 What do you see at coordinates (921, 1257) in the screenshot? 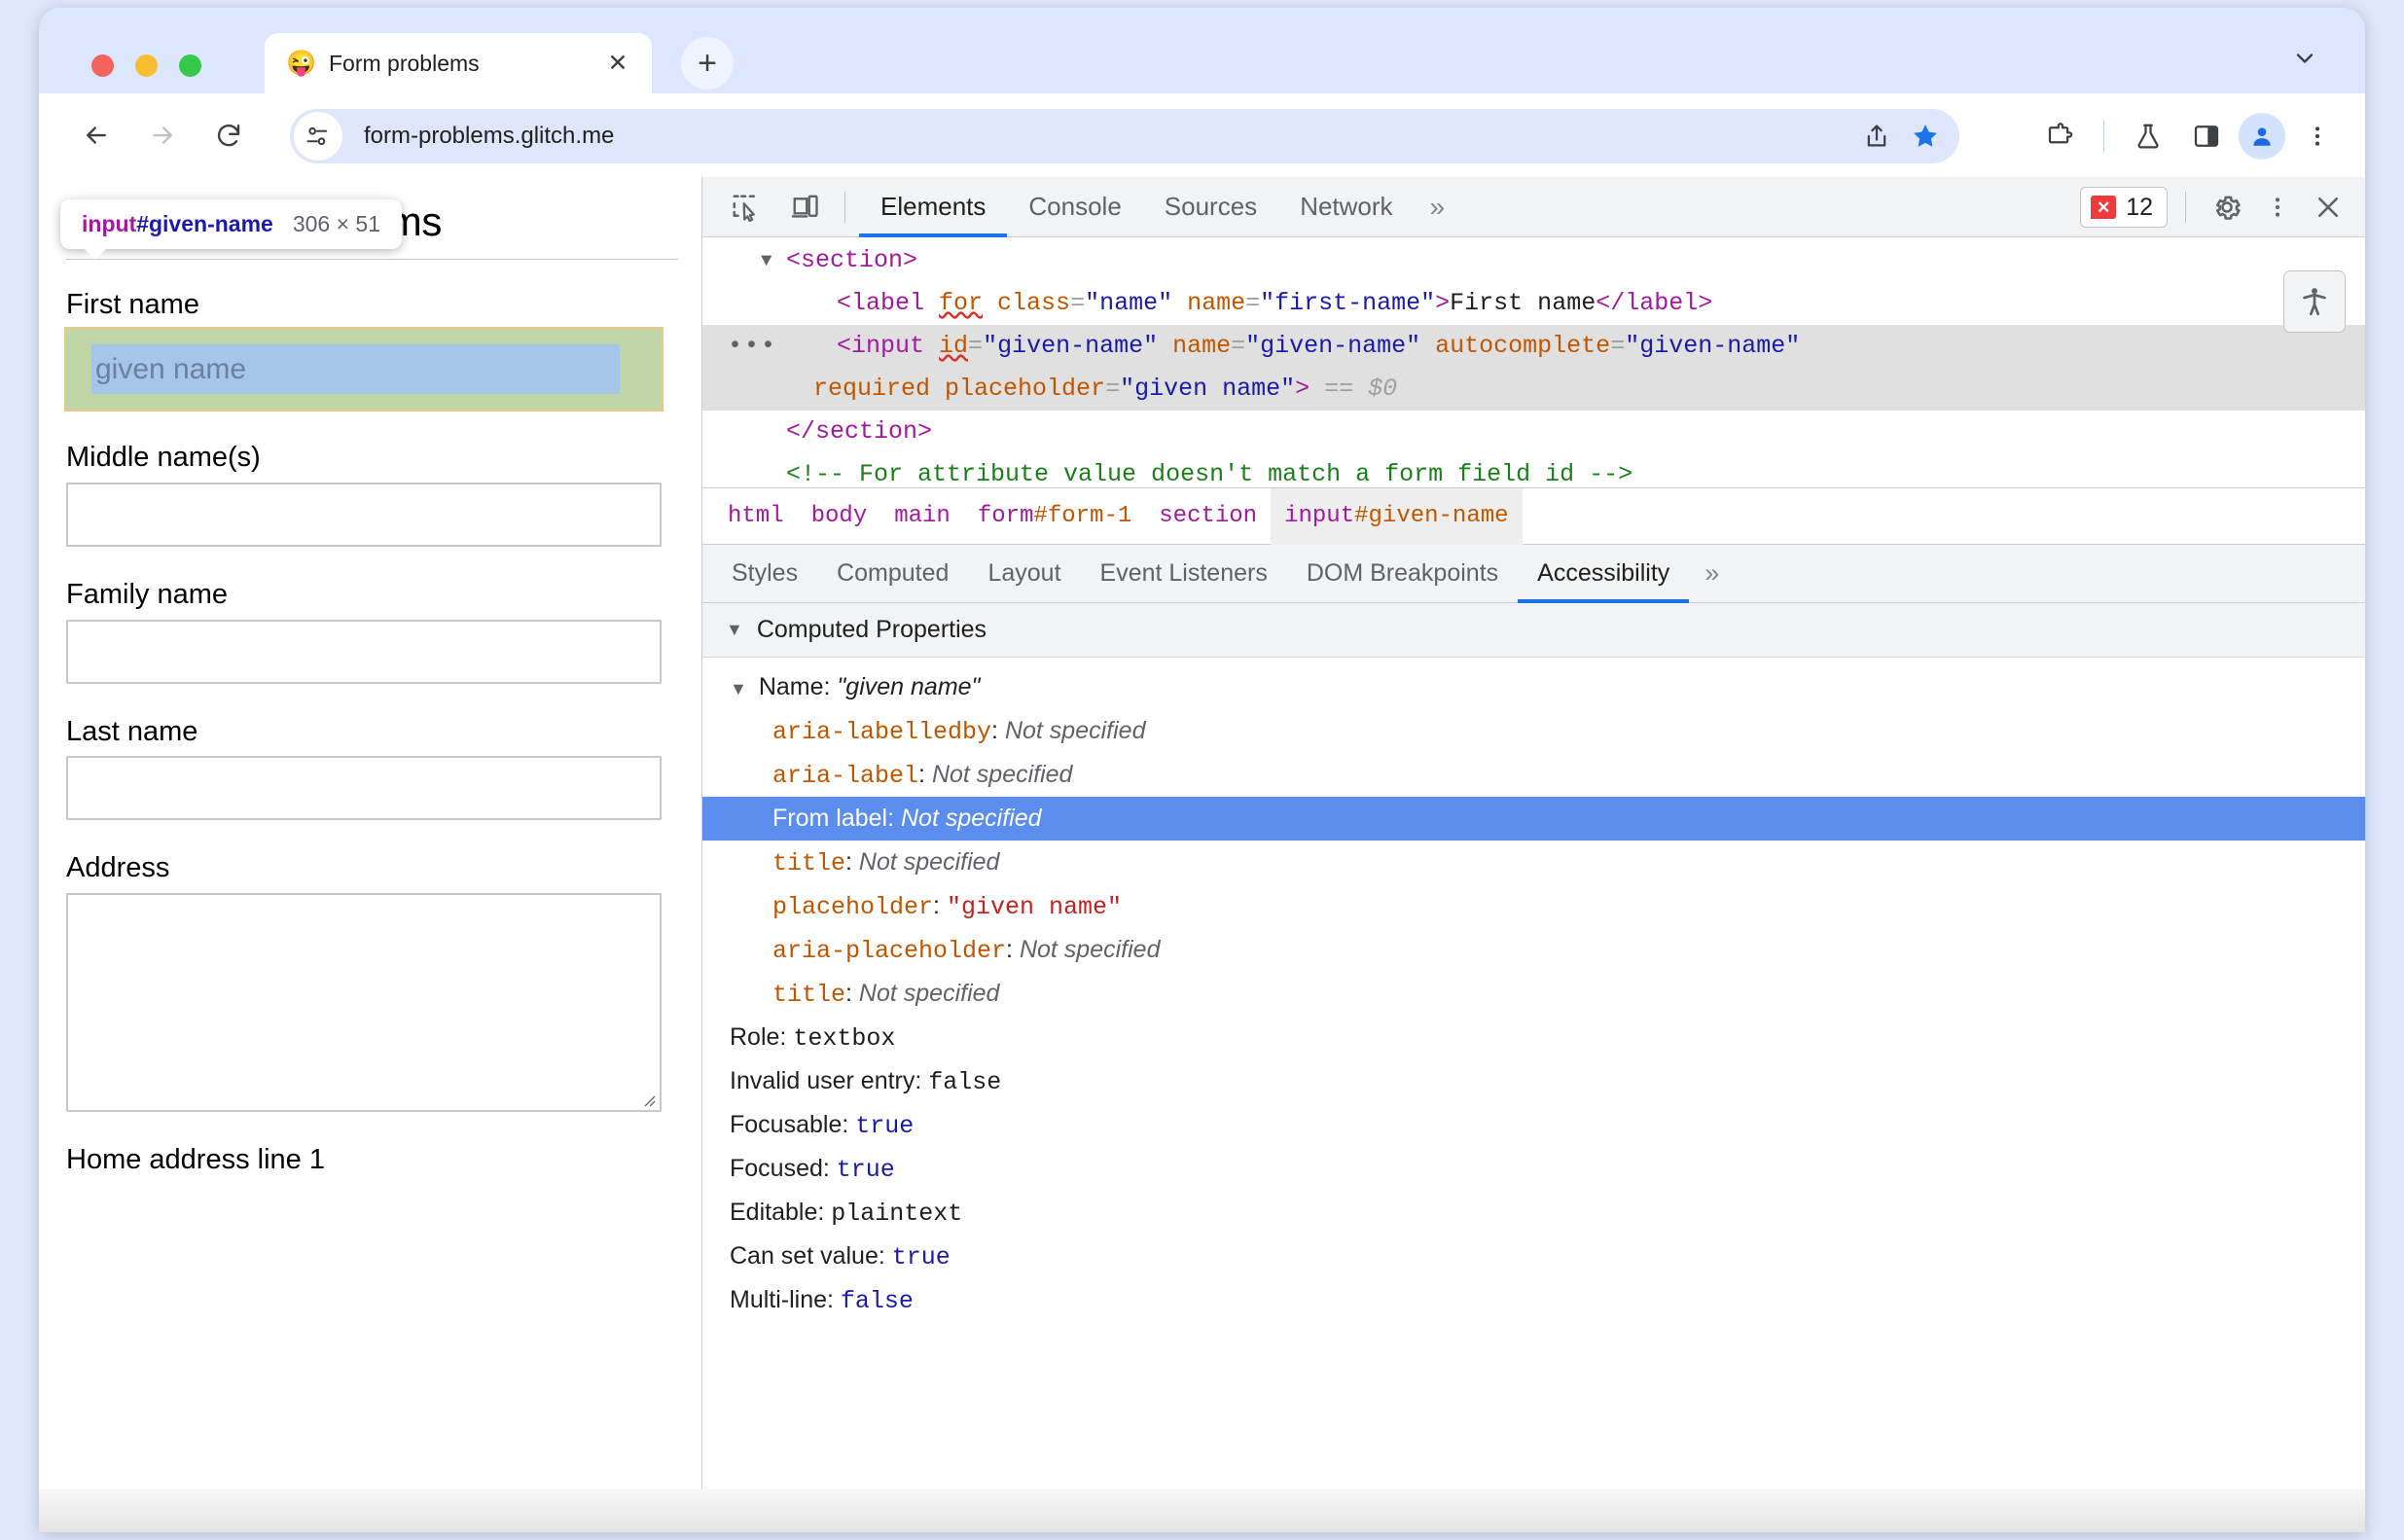
I see `property-value: true` at bounding box center [921, 1257].